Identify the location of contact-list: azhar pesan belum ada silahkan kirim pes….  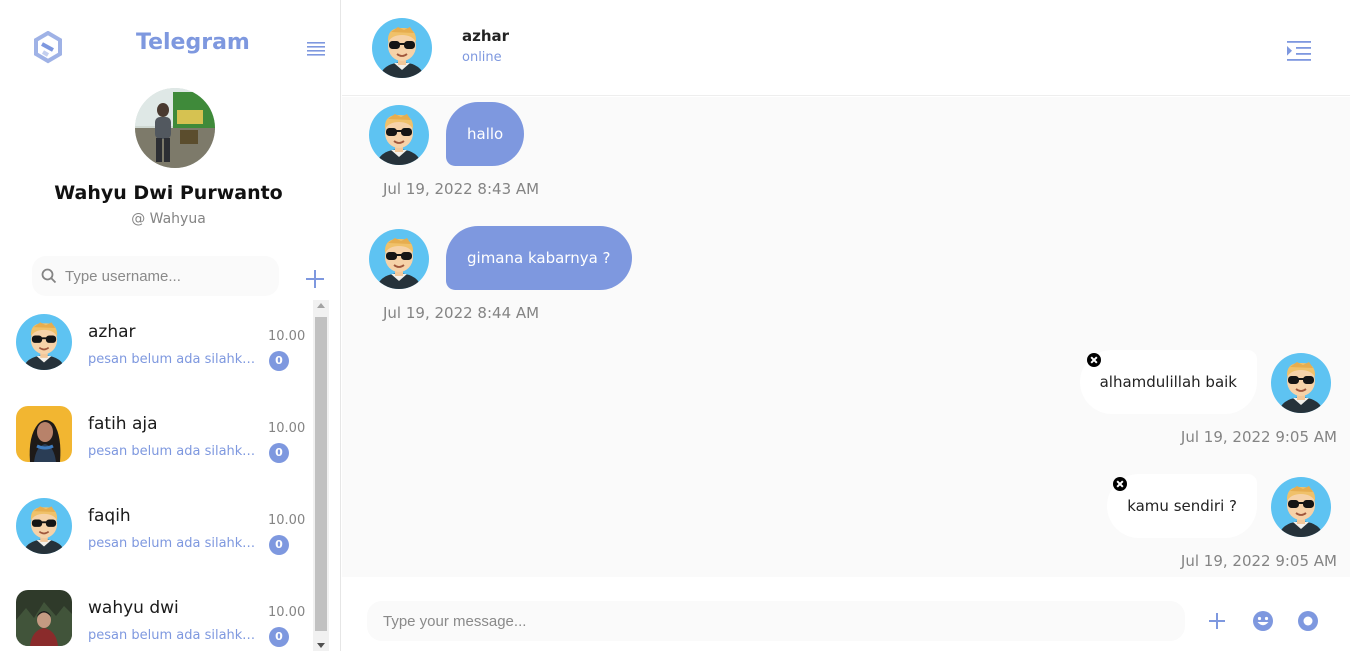
(156, 475).